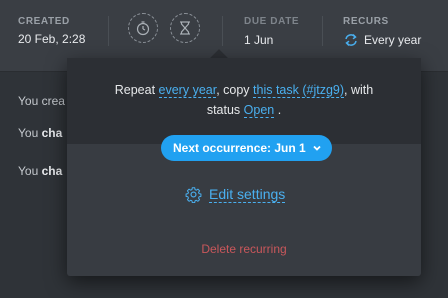  I want to click on summary-text: ., so click(278, 110).